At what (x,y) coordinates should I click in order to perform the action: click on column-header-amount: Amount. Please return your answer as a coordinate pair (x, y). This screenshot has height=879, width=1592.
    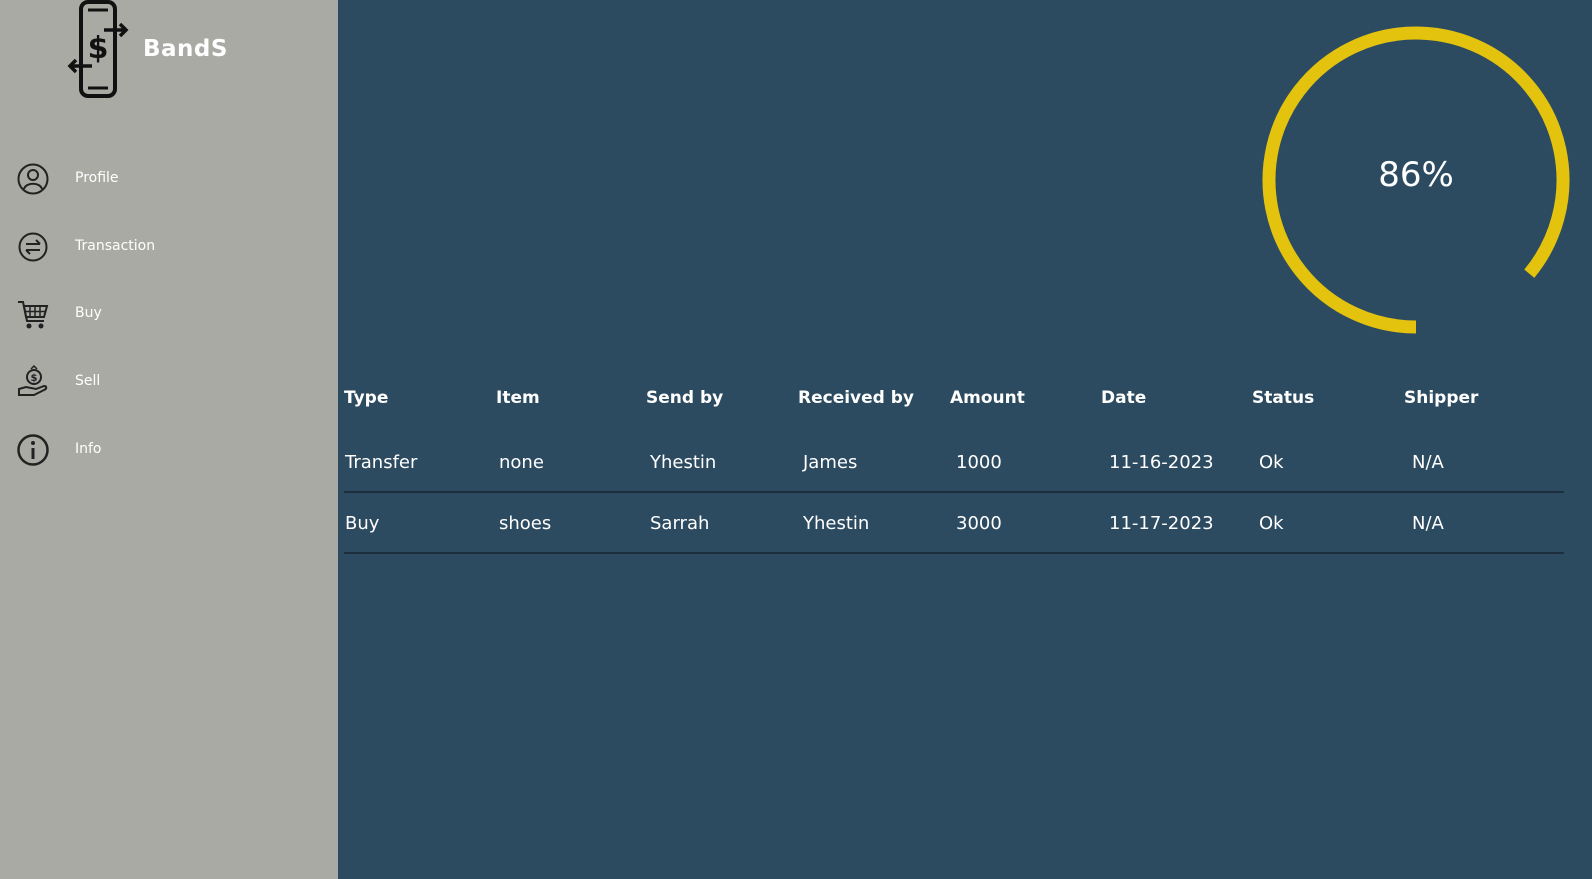
    Looking at the image, I should click on (987, 398).